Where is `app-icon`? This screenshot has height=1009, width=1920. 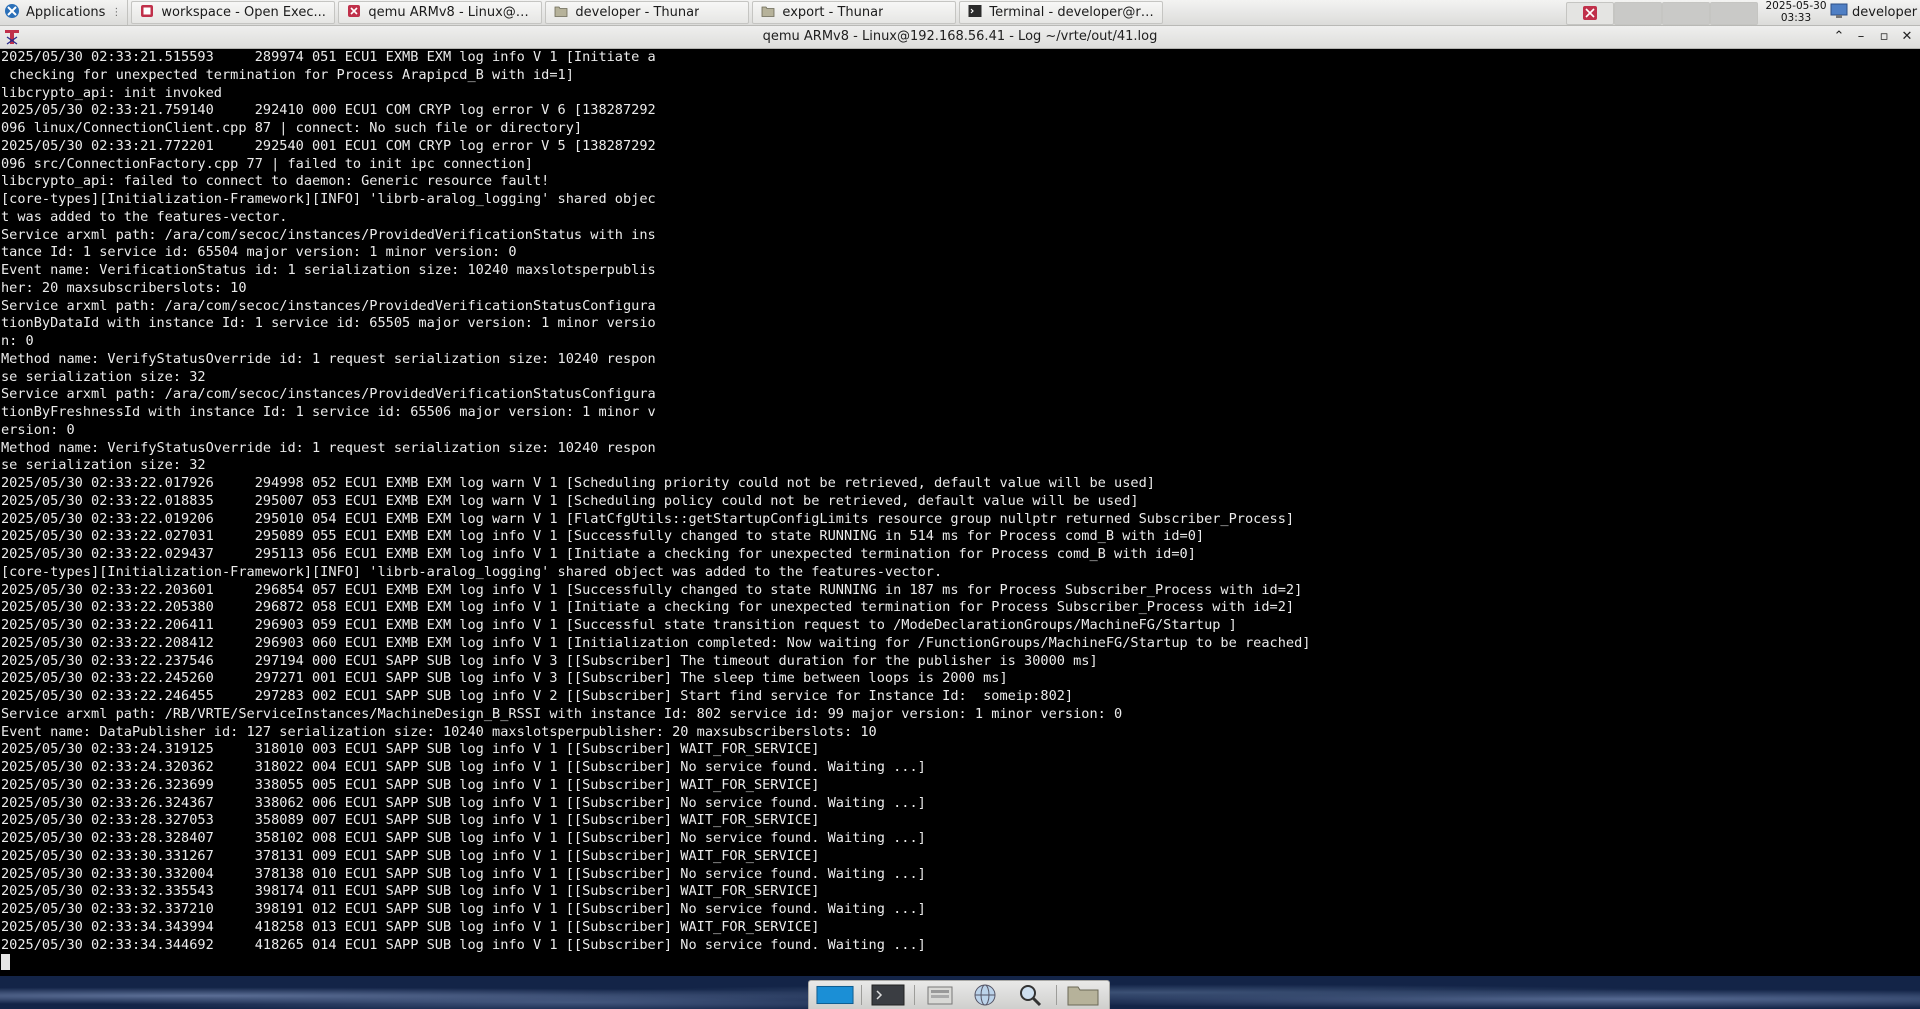
app-icon is located at coordinates (147, 13).